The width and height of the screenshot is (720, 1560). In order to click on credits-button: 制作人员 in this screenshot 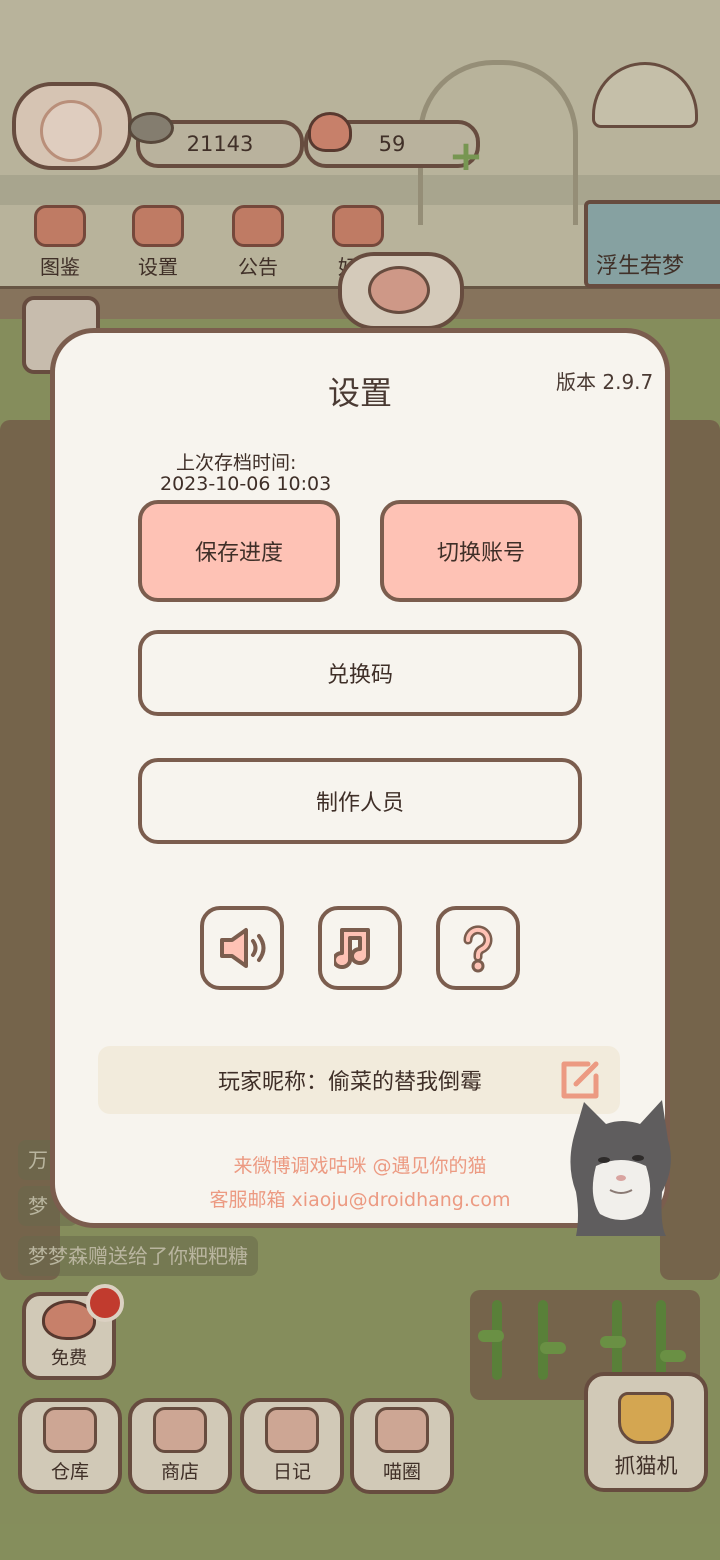, I will do `click(360, 801)`.